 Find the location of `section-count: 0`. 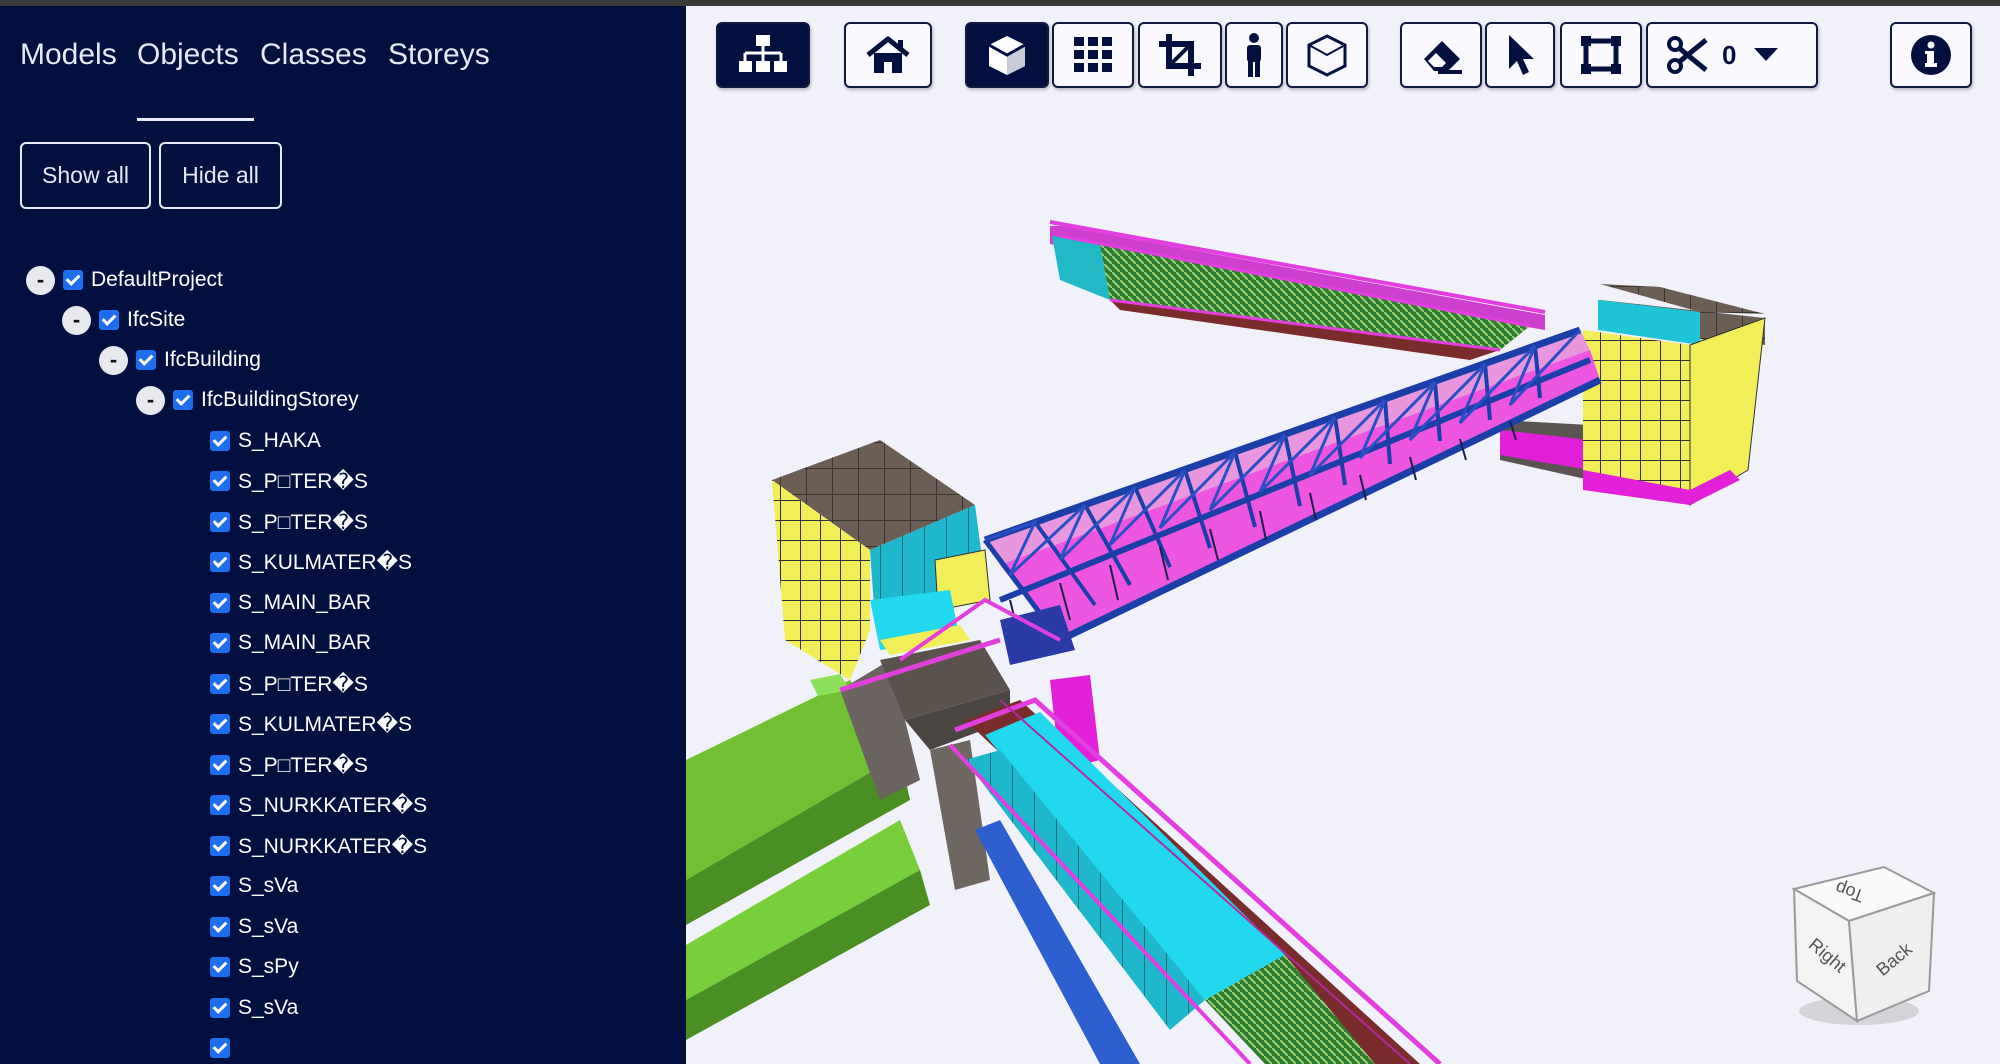

section-count: 0 is located at coordinates (1729, 54).